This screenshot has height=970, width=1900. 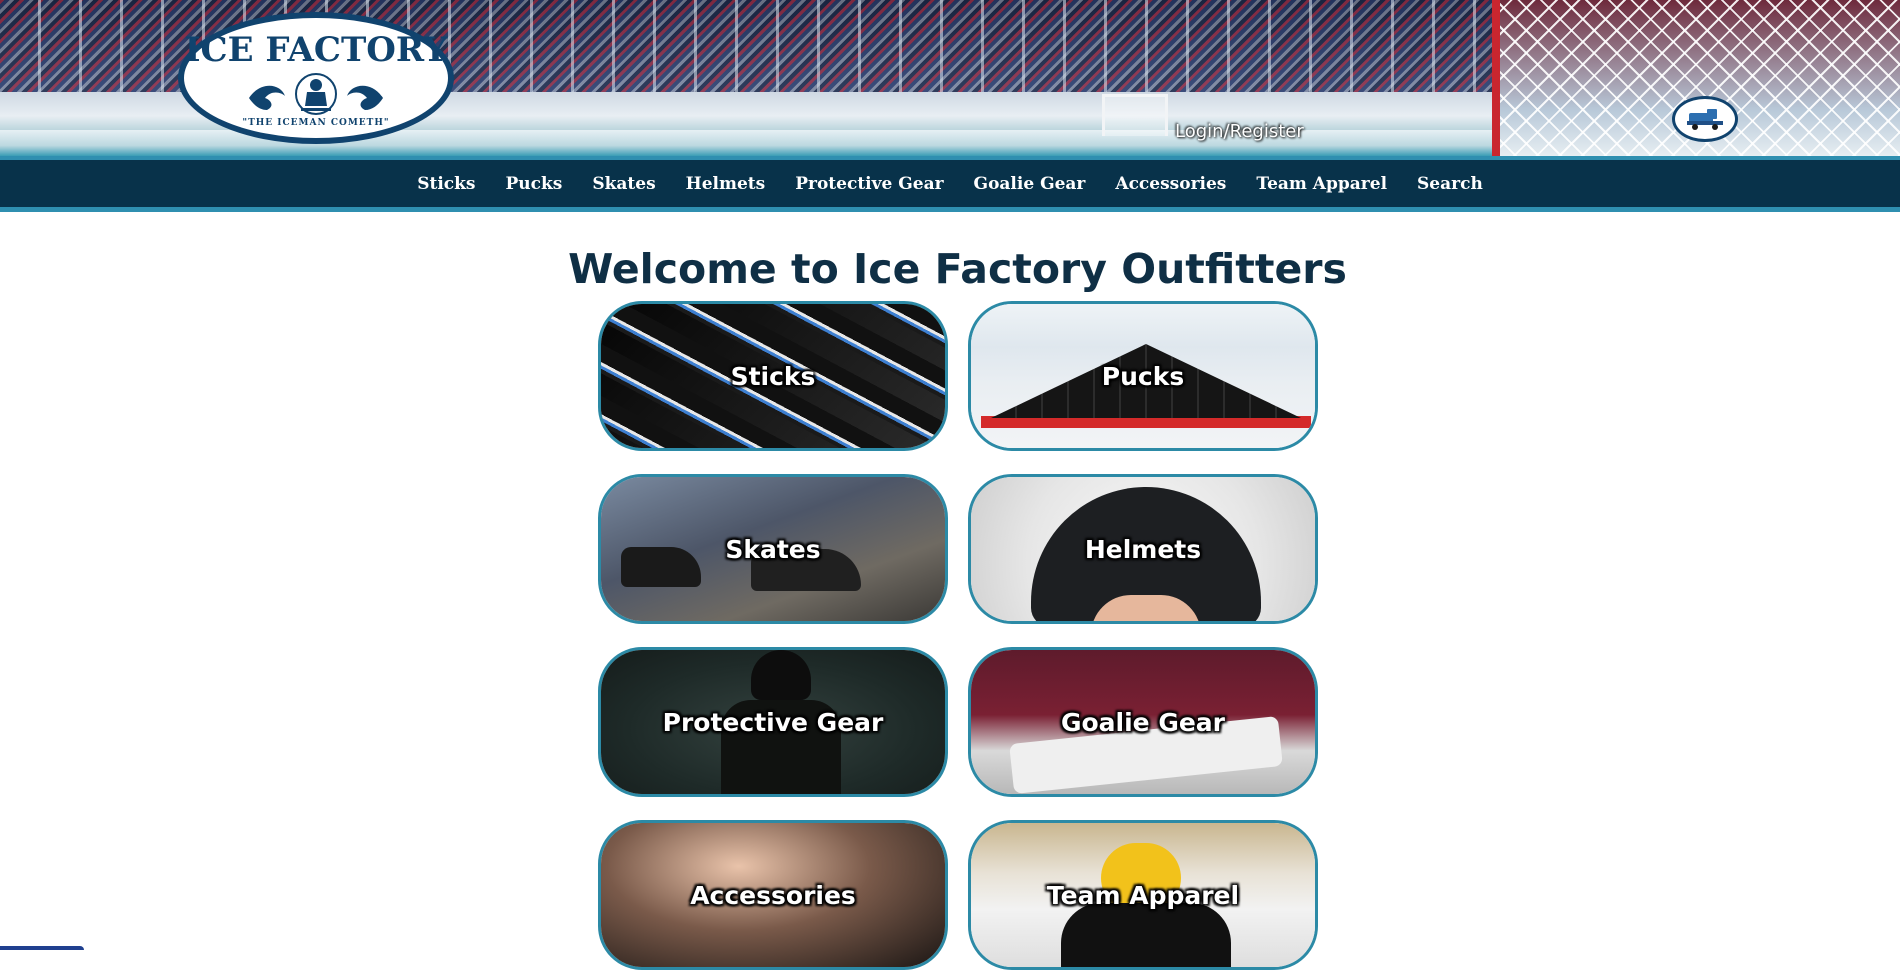 I want to click on category-tile-protective-gear: Protective Gear, so click(x=773, y=722).